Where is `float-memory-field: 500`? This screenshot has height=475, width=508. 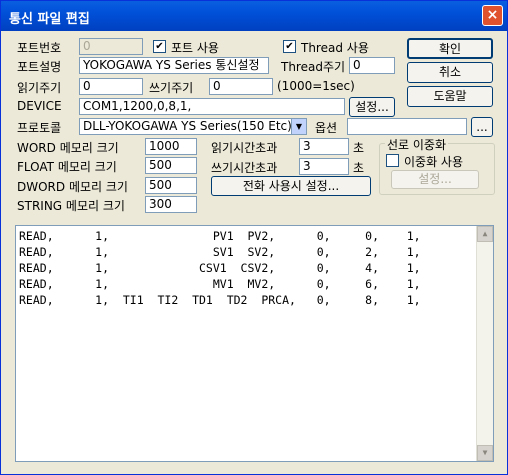
float-memory-field: 500 is located at coordinates (171, 165).